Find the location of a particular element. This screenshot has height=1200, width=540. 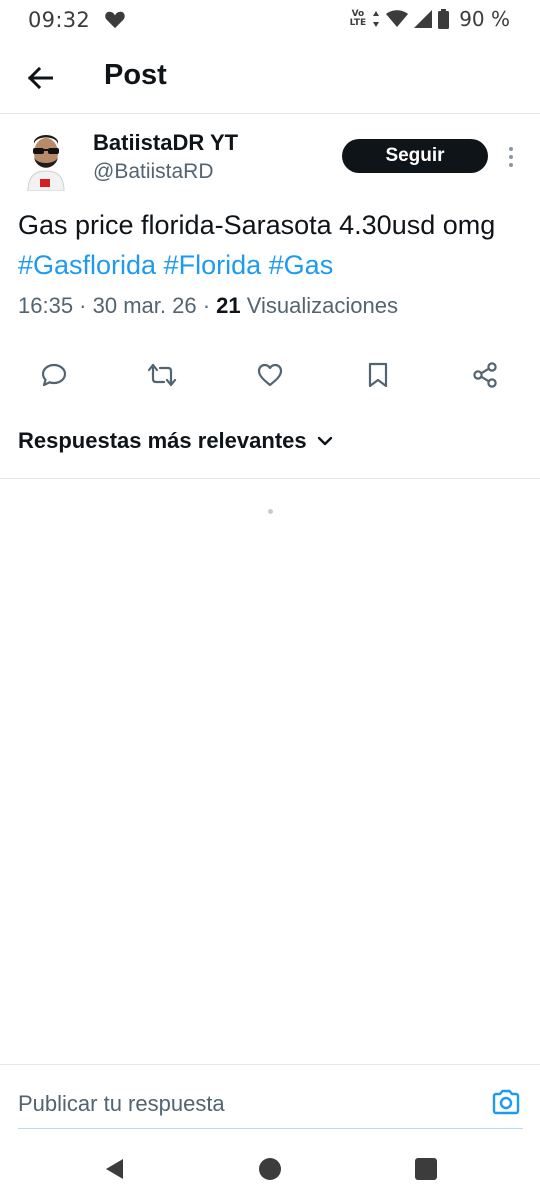

reply-input is located at coordinates (248, 1104).